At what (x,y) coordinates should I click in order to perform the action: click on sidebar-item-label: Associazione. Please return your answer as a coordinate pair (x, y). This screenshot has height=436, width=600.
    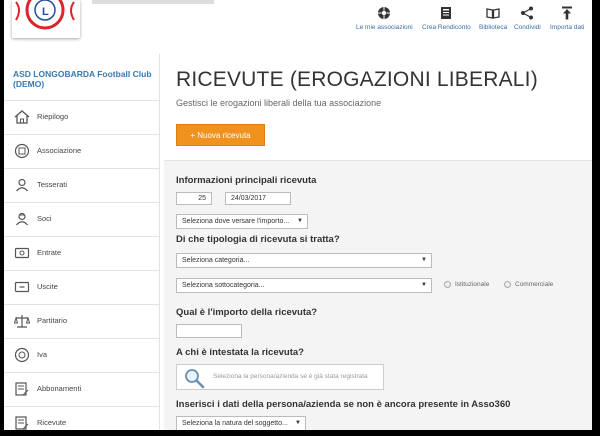
    Looking at the image, I should click on (59, 150).